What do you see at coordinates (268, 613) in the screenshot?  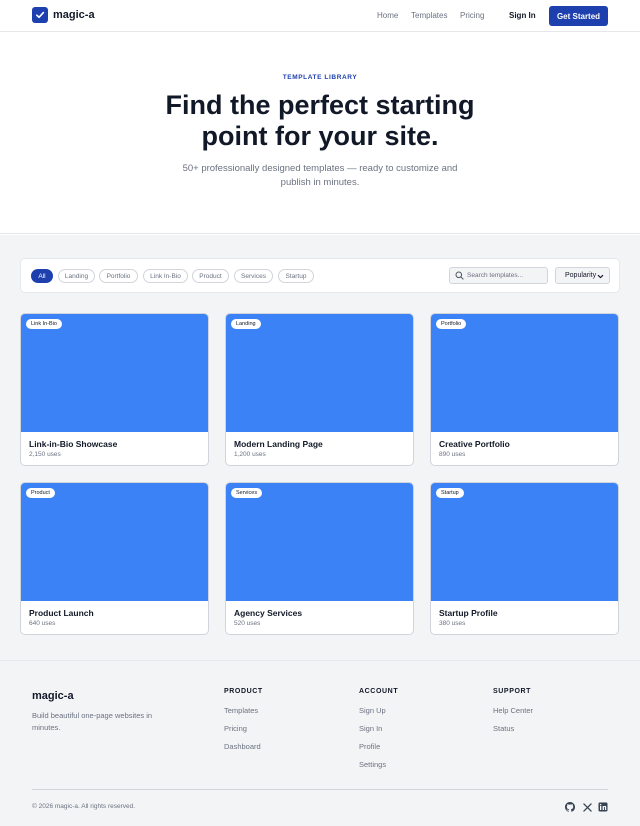 I see `template-title: Agency Services` at bounding box center [268, 613].